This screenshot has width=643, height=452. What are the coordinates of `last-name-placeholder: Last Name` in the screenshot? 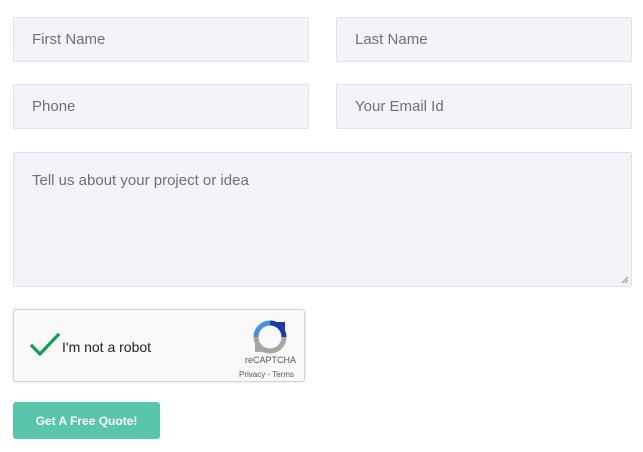 It's located at (391, 39).